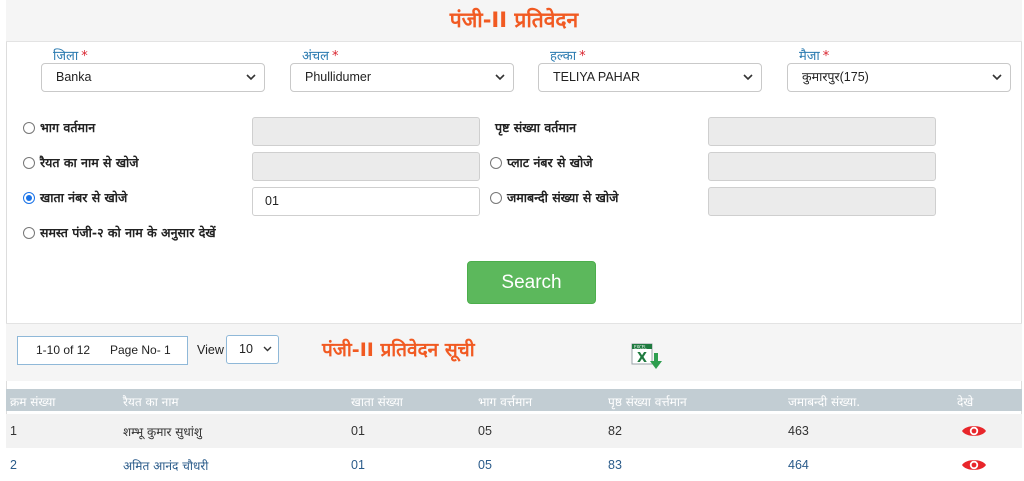 The image size is (1024, 481). I want to click on option-jamabandi-number: जमाबन्दी संख्या से खोजे, so click(554, 197).